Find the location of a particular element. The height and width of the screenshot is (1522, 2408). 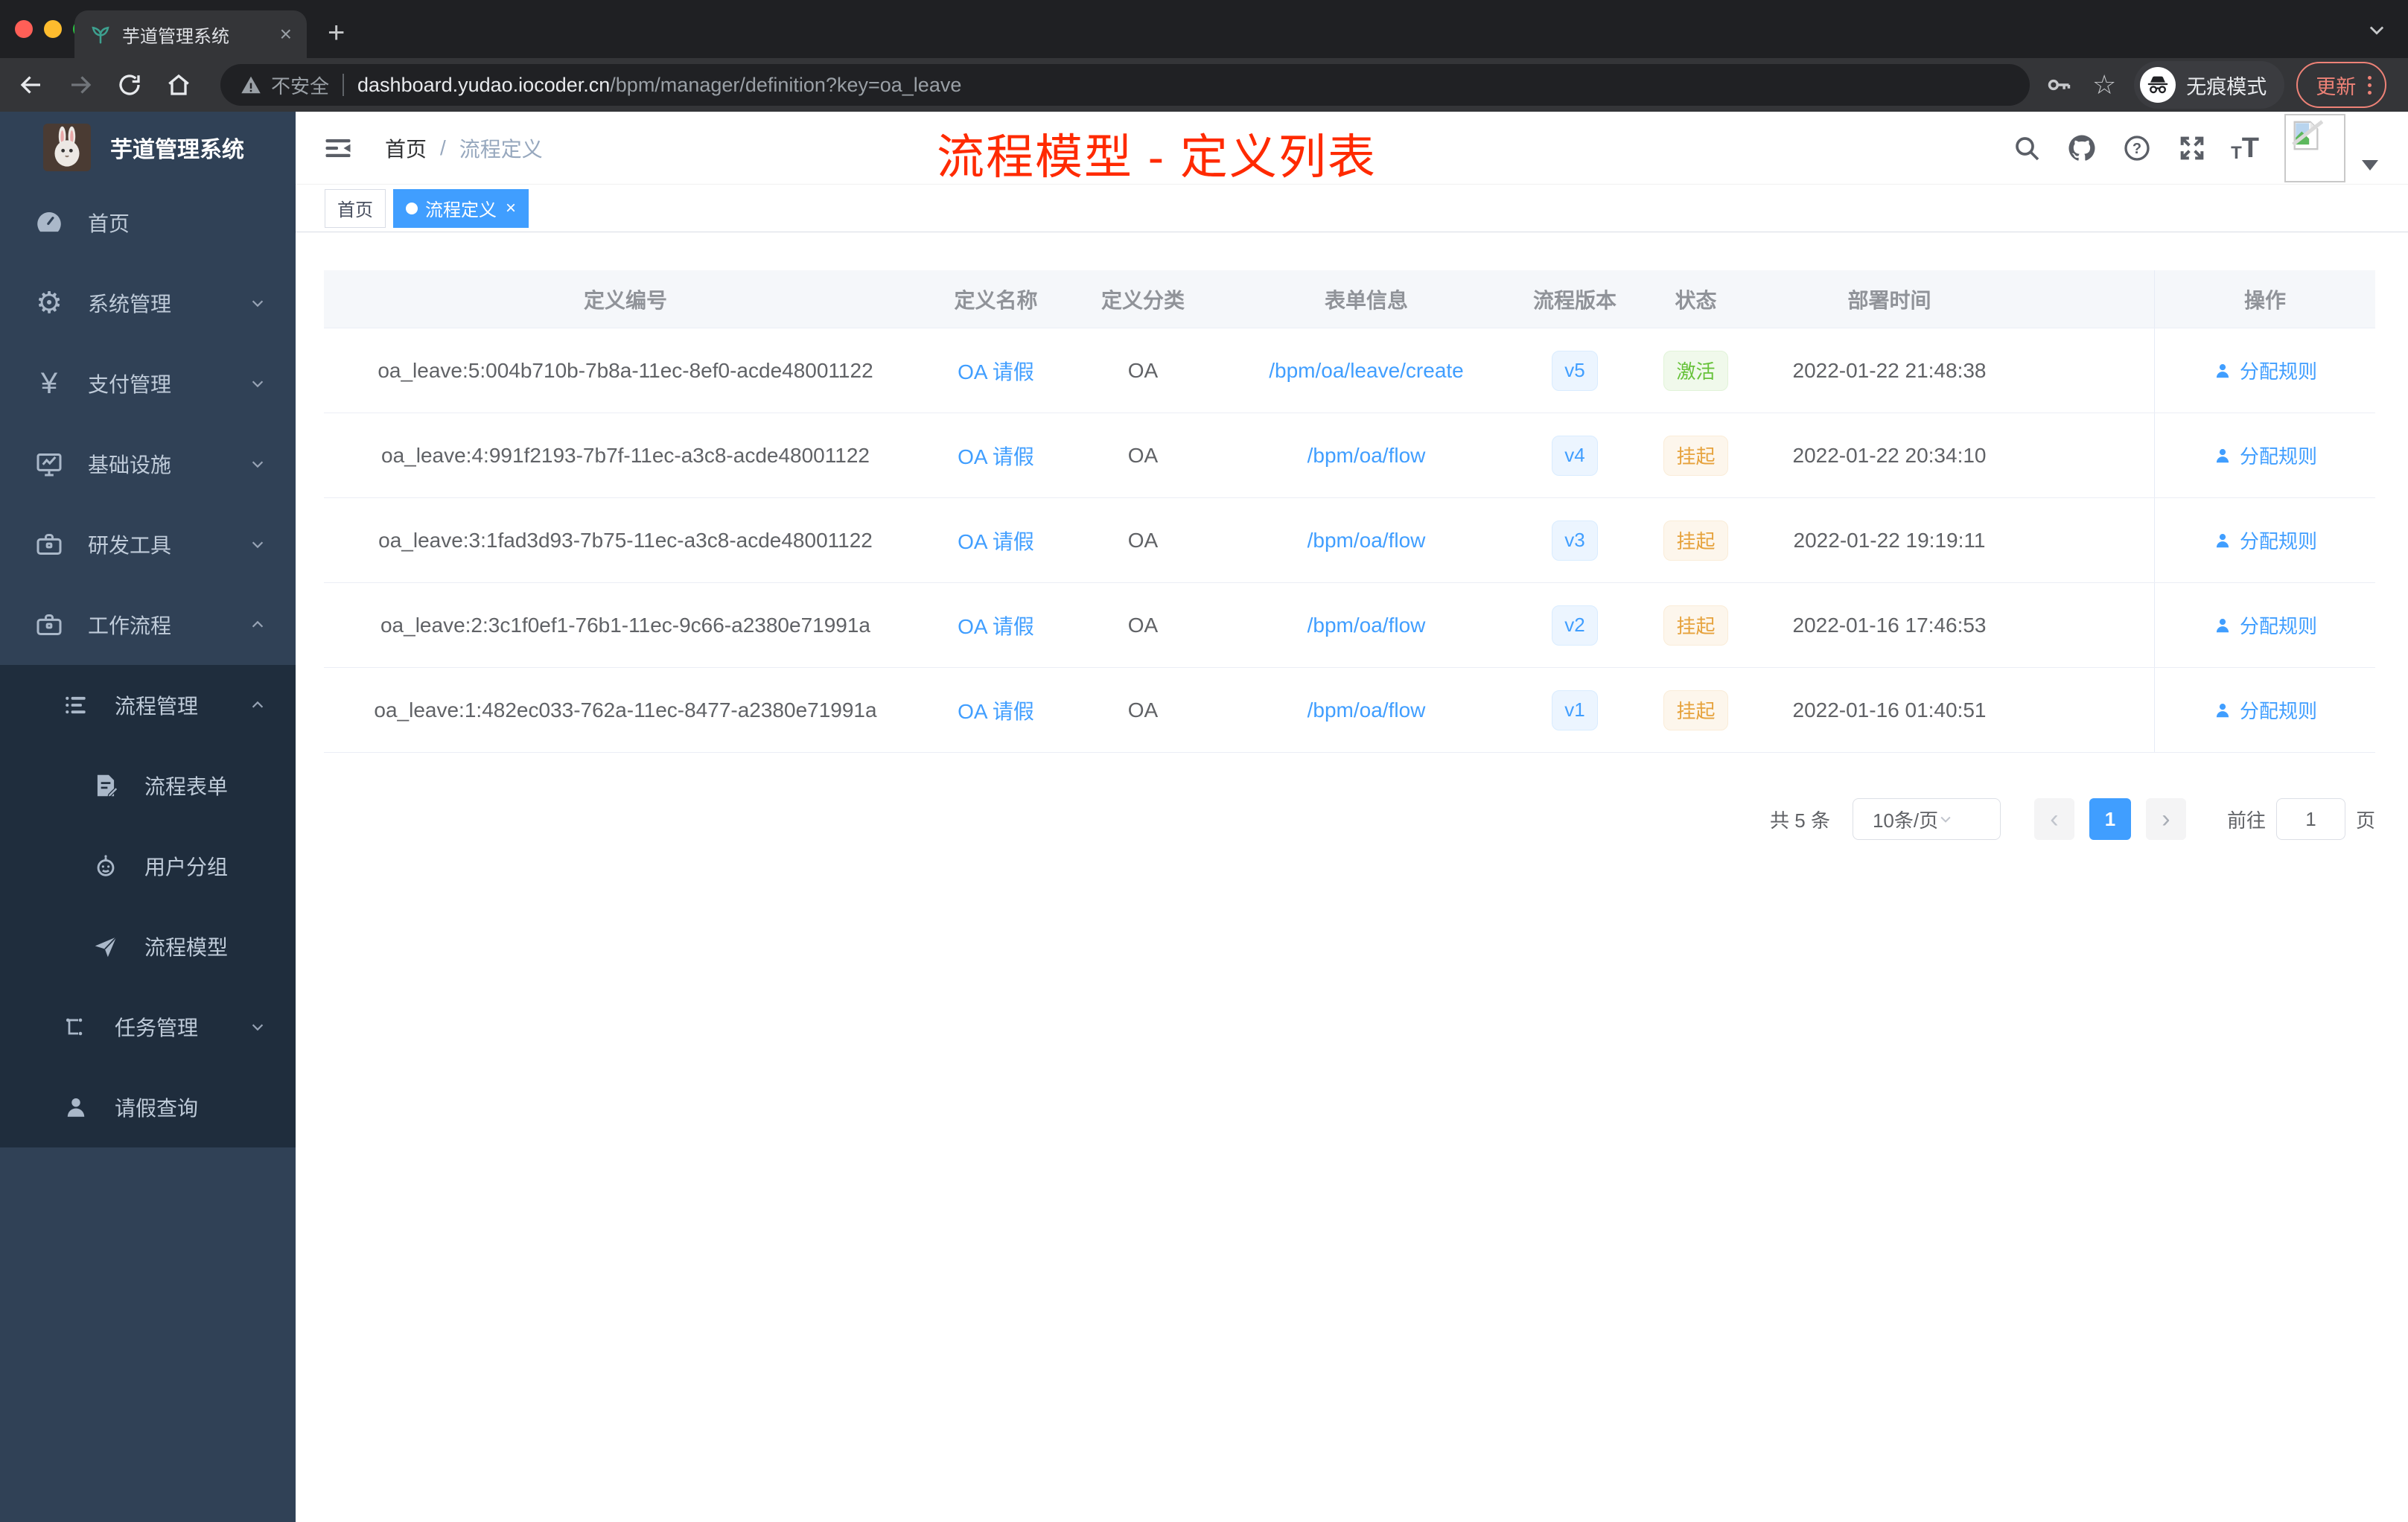

tag-process-definition: 流程定义 × is located at coordinates (461, 208).